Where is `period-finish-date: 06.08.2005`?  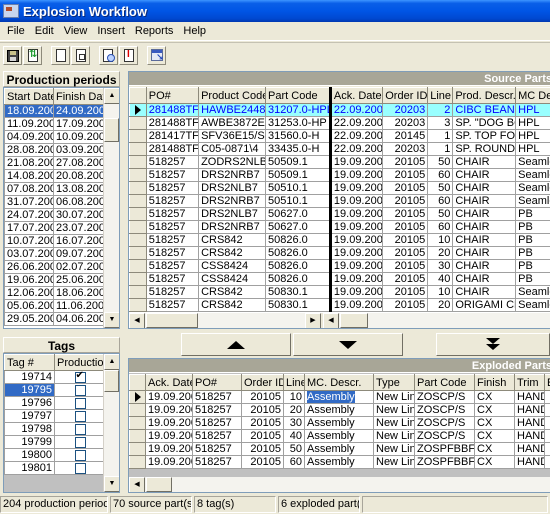
period-finish-date: 06.08.2005 is located at coordinates (79, 202).